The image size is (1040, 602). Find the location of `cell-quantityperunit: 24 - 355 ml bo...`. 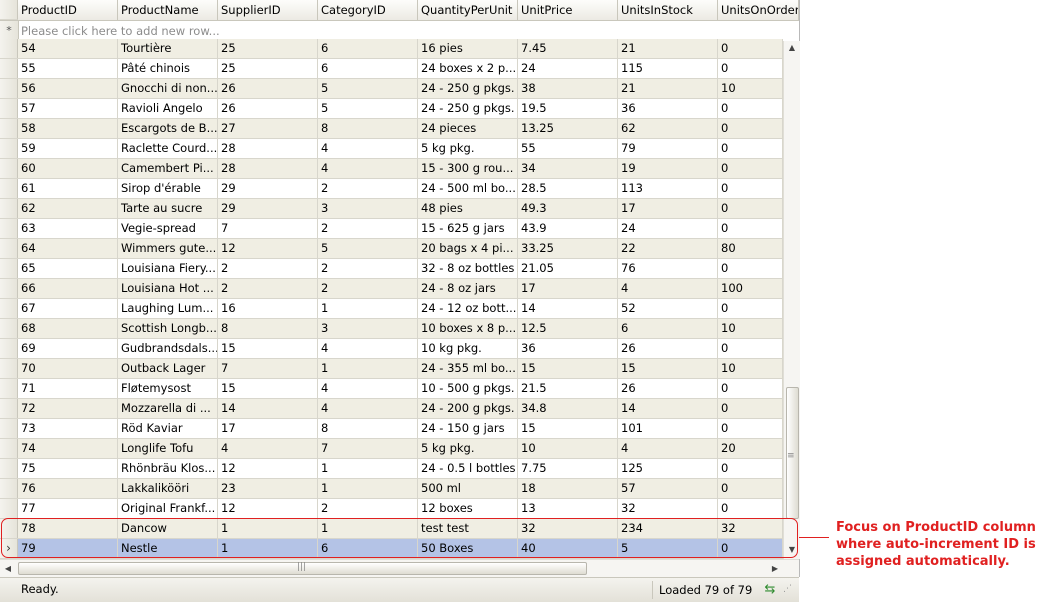

cell-quantityperunit: 24 - 355 ml bo... is located at coordinates (468, 368).